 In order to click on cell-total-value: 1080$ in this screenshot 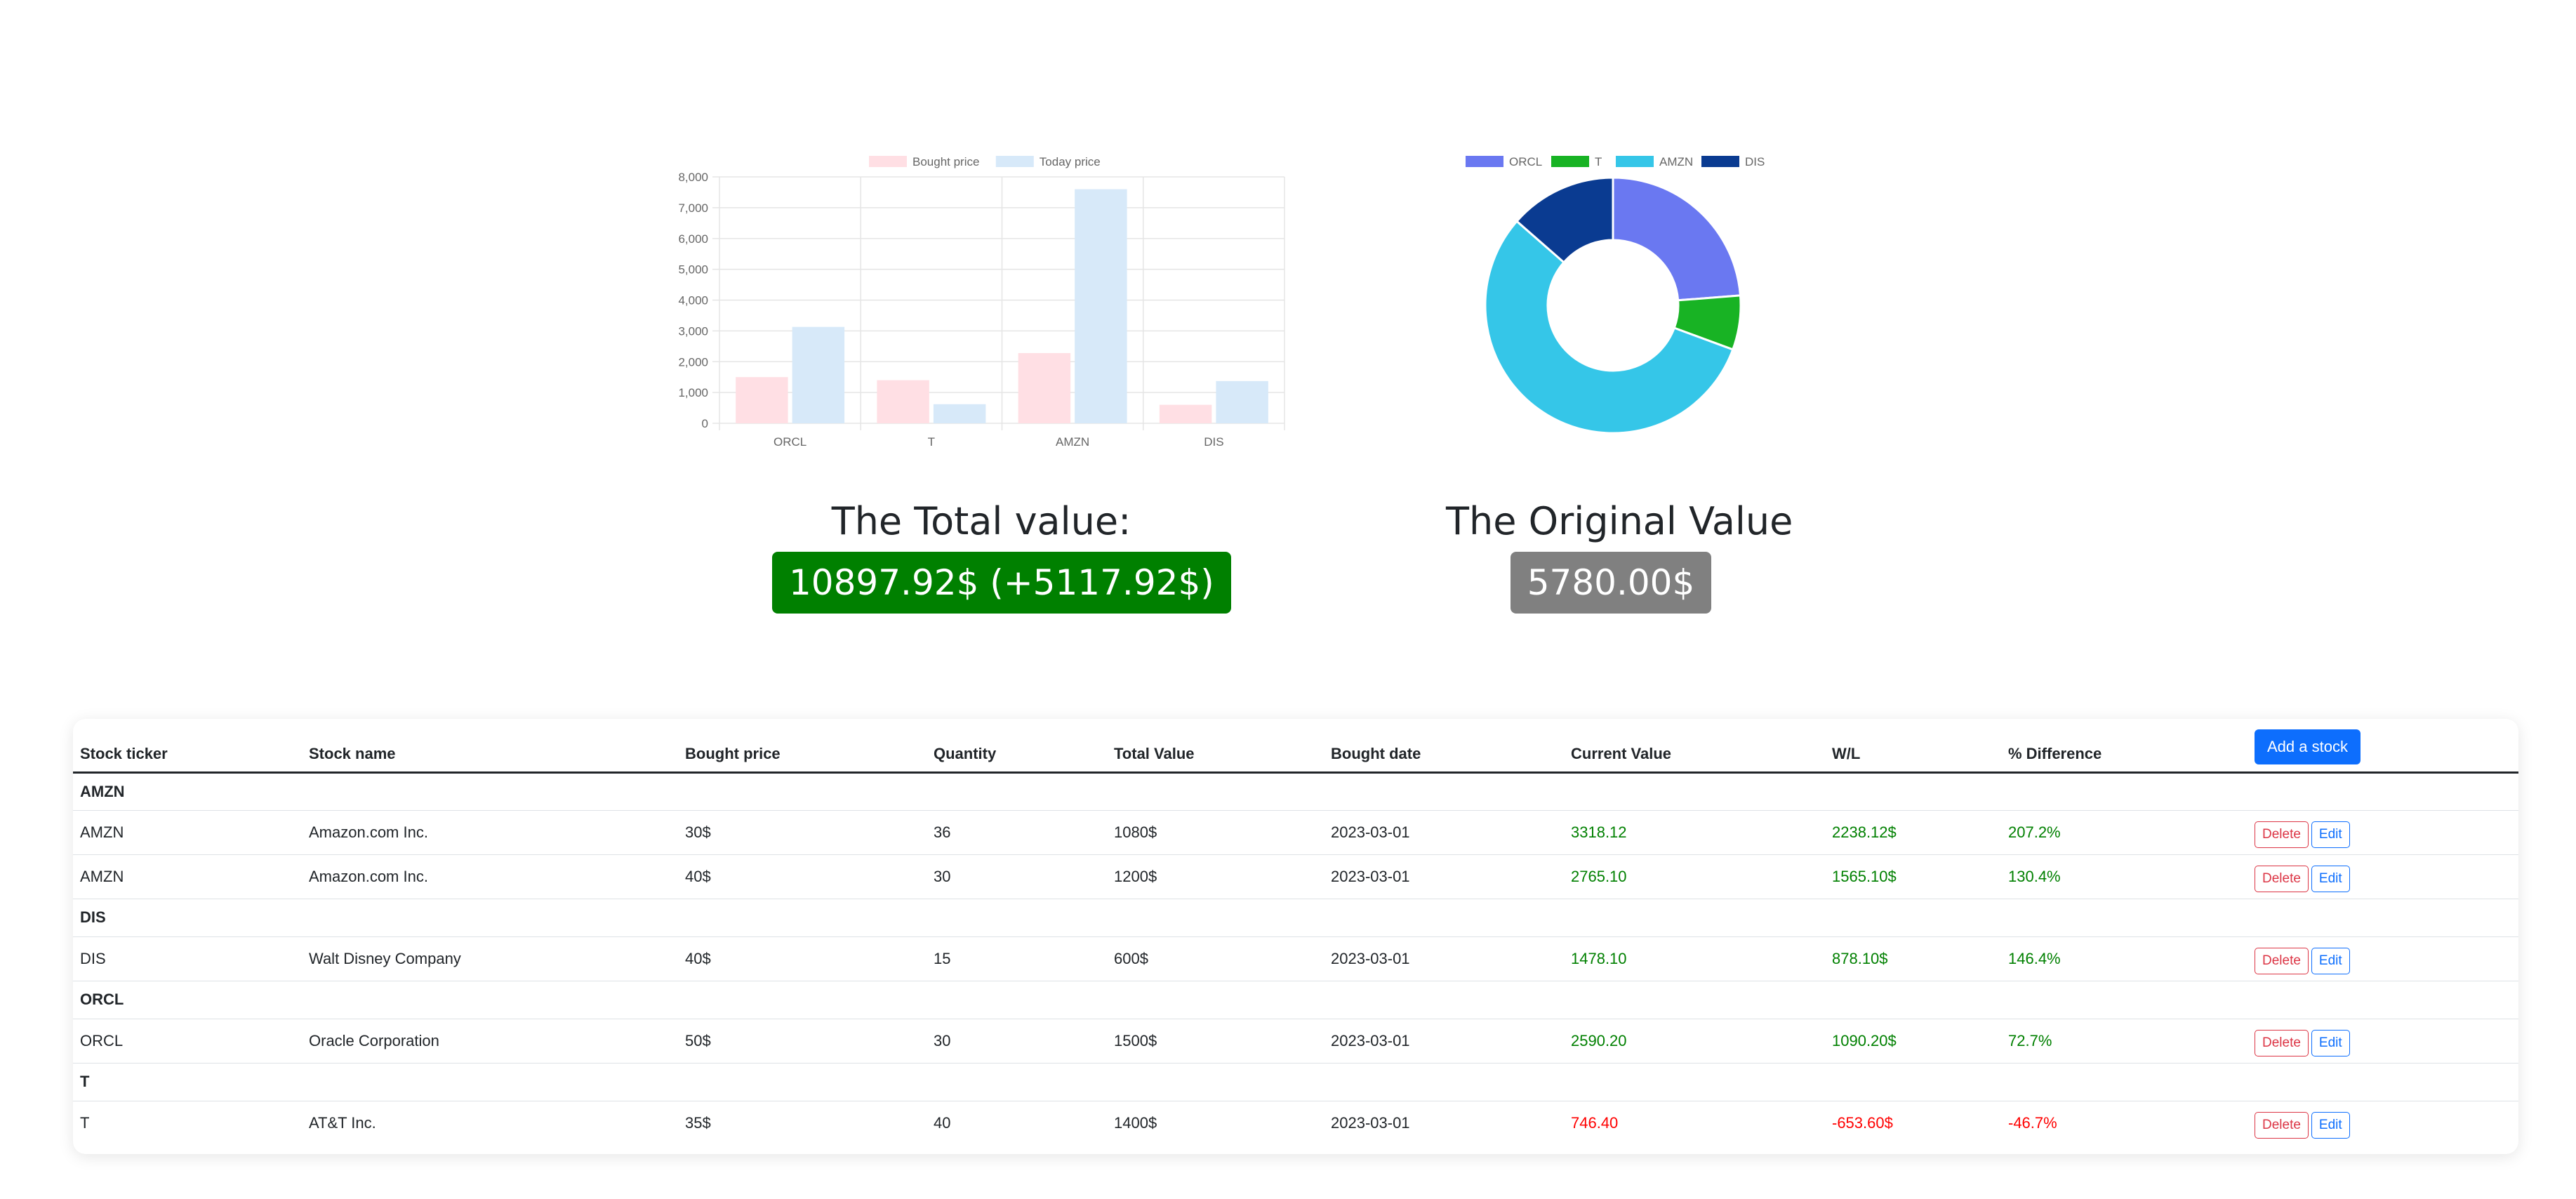, I will do `click(1216, 832)`.